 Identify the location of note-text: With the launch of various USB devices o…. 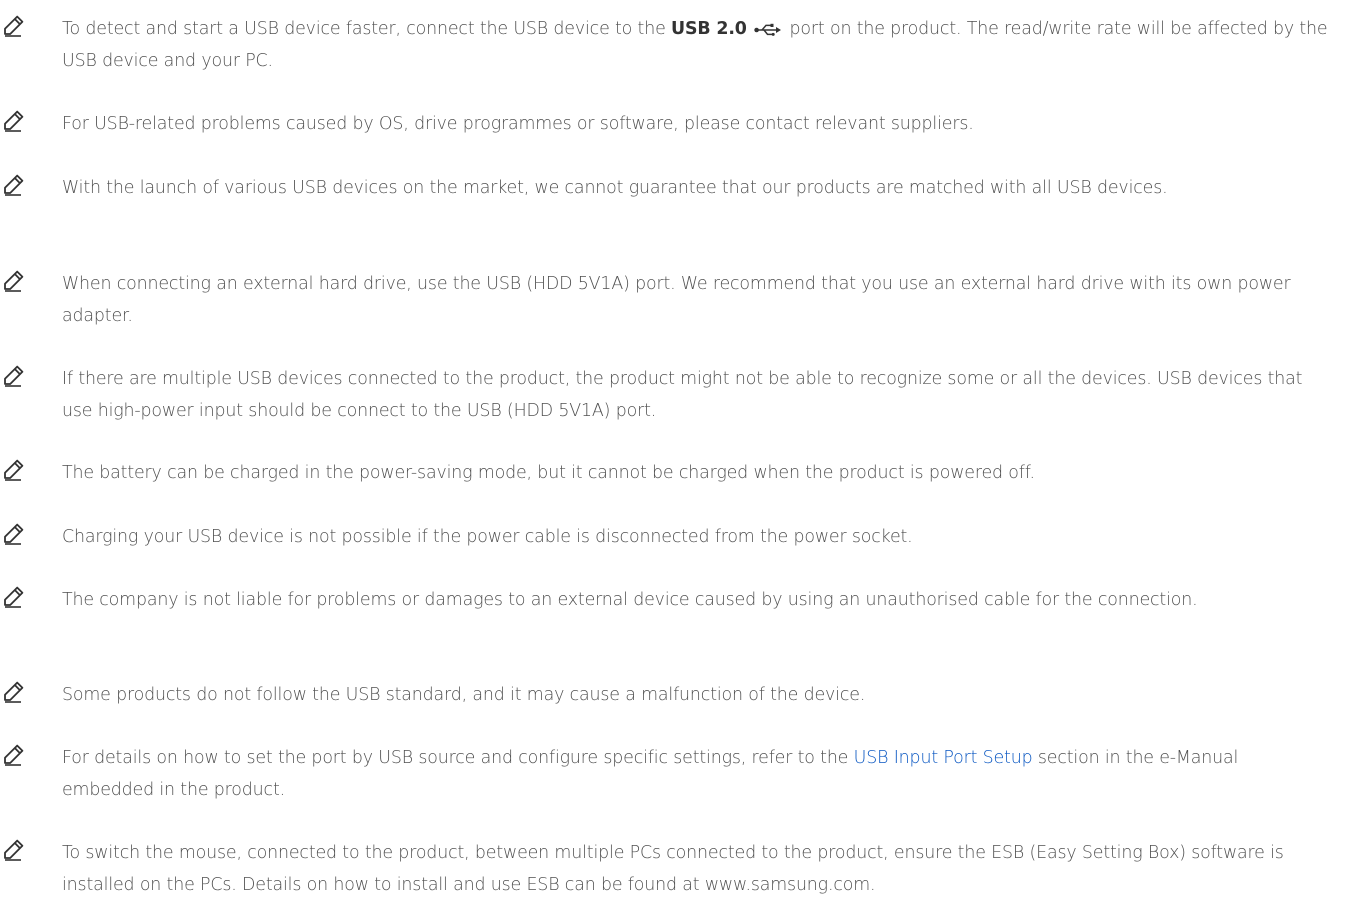
(615, 188).